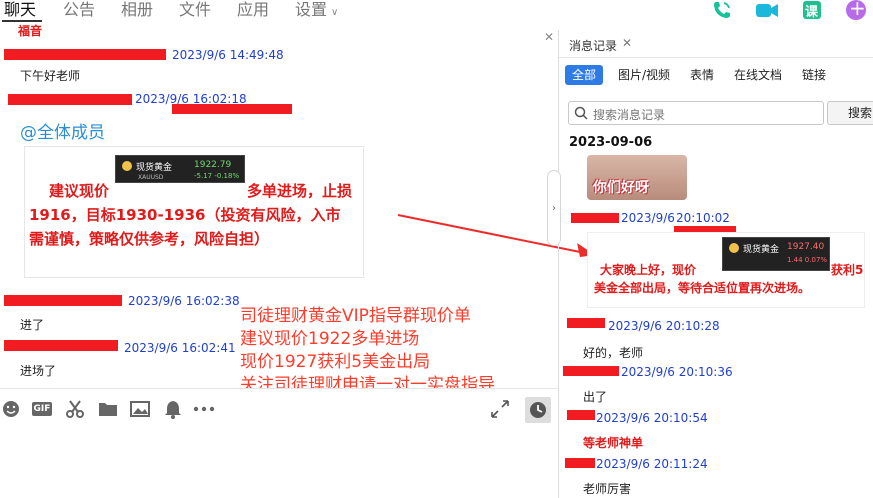 The image size is (873, 498). What do you see at coordinates (584, 75) in the screenshot?
I see `filter-all: 全部` at bounding box center [584, 75].